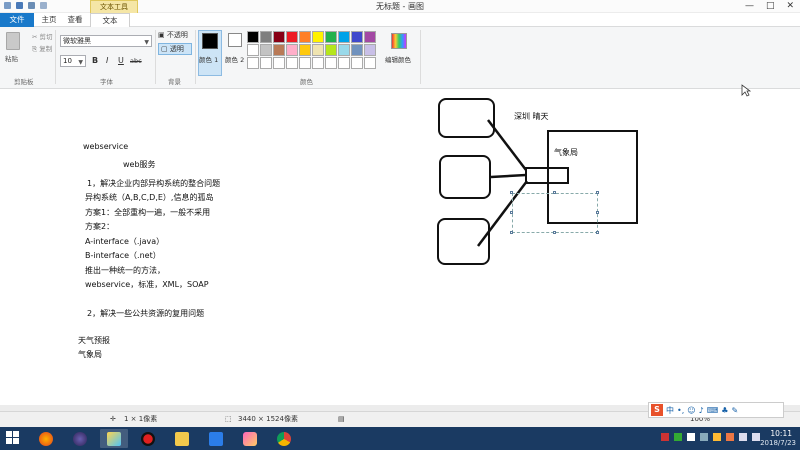 The height and width of the screenshot is (450, 800). What do you see at coordinates (13, 41) in the screenshot?
I see `paste-icon` at bounding box center [13, 41].